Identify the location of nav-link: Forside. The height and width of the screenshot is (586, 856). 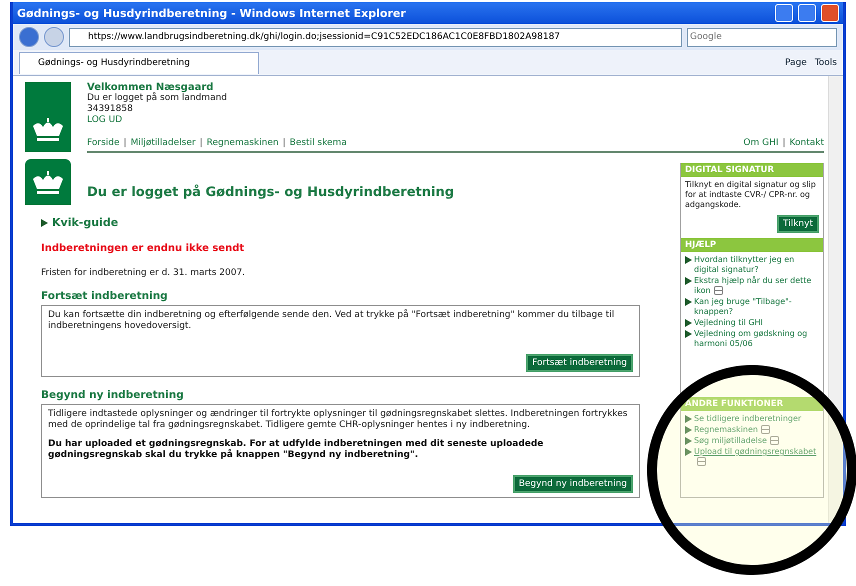
(103, 143).